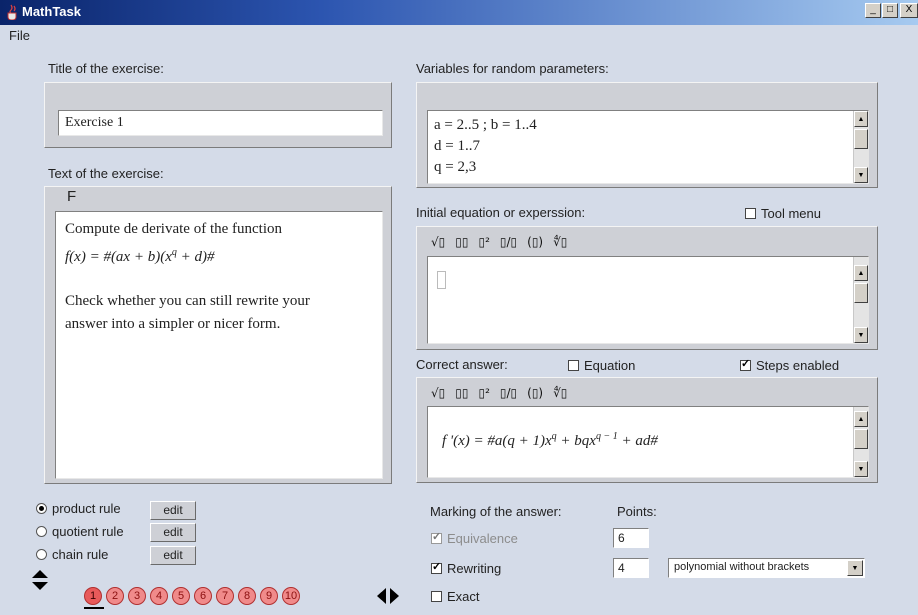 Image resolution: width=918 pixels, height=615 pixels. I want to click on text-label: Text of the exercise:, so click(106, 173).